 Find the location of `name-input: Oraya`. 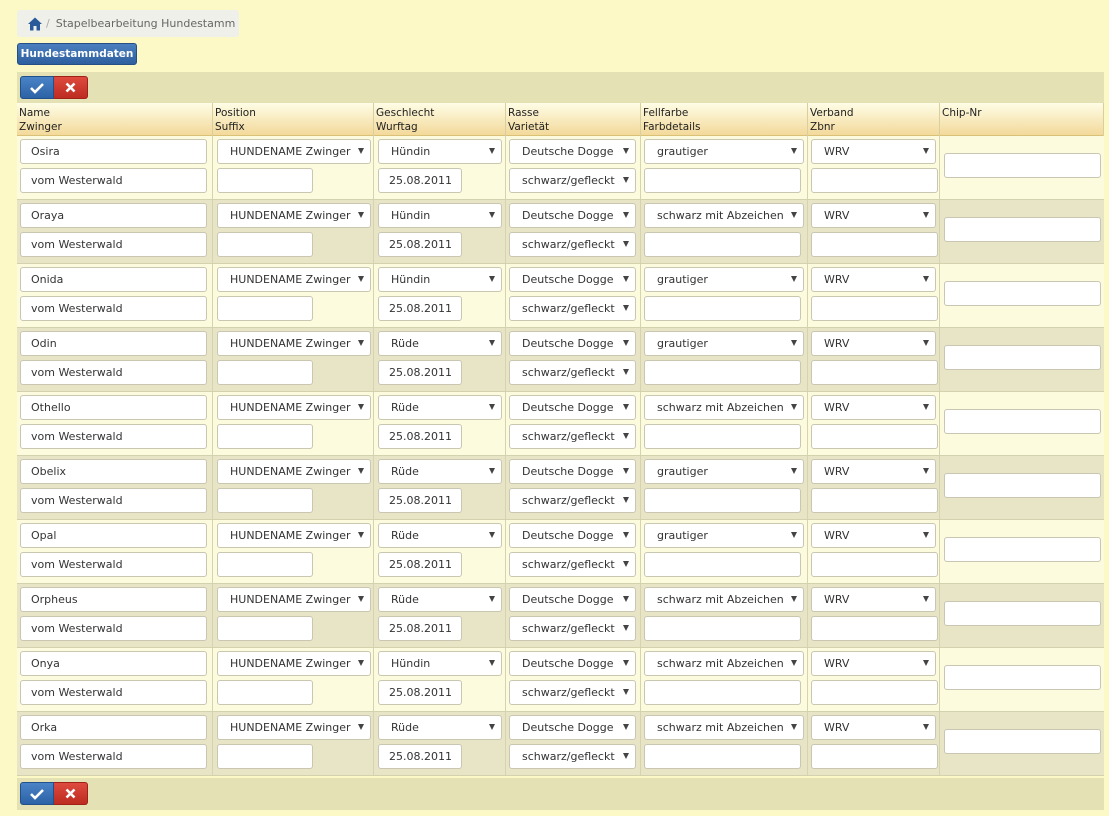

name-input: Oraya is located at coordinates (113, 215).